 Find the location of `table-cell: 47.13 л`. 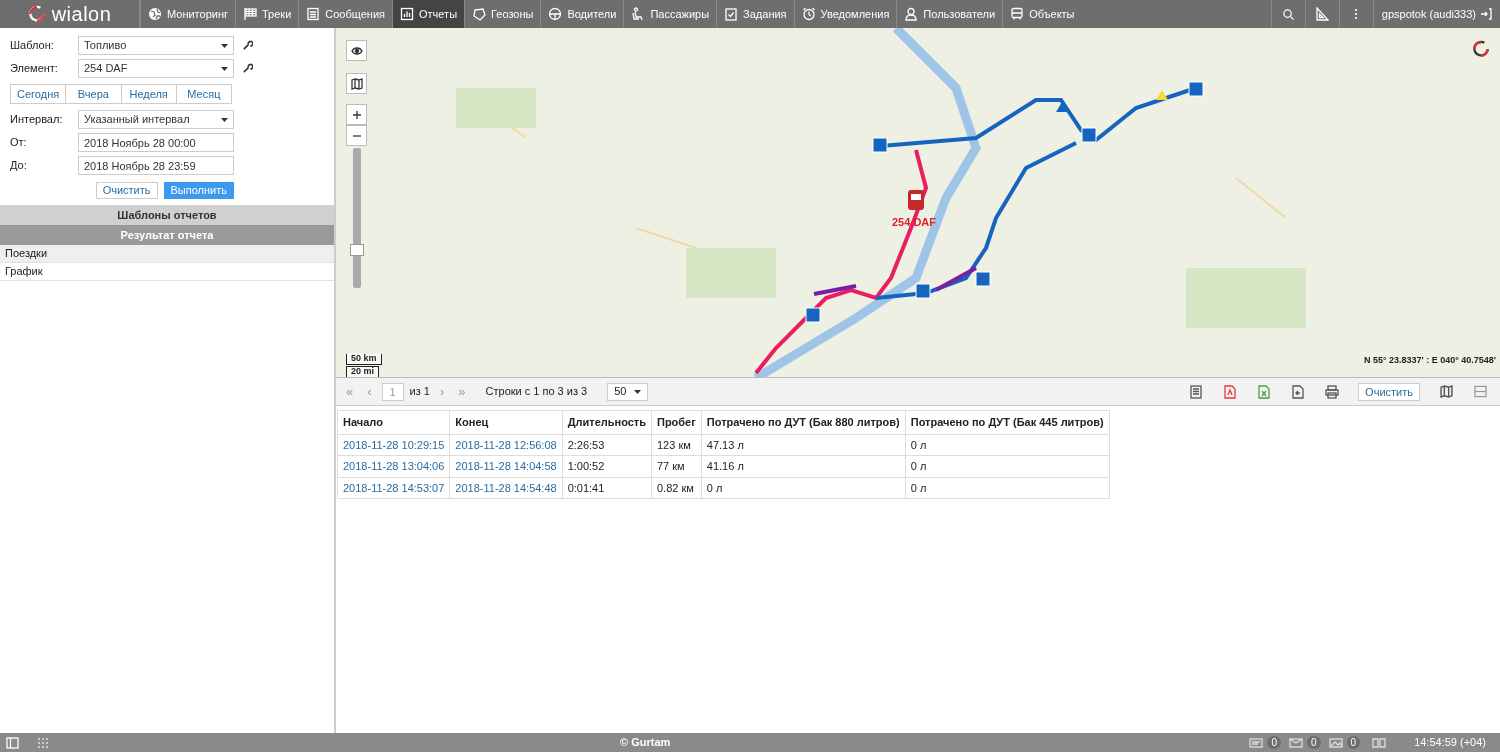

table-cell: 47.13 л is located at coordinates (803, 445).